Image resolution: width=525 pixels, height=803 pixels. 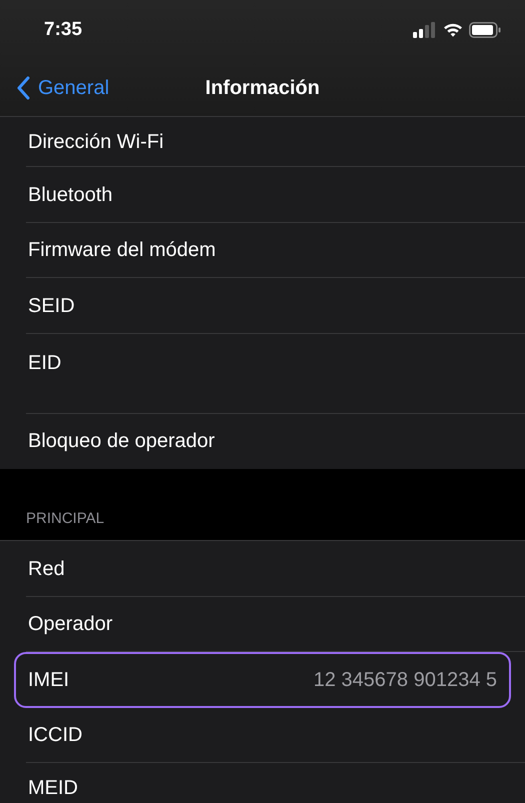 What do you see at coordinates (70, 195) in the screenshot?
I see `row-label: Bluetooth` at bounding box center [70, 195].